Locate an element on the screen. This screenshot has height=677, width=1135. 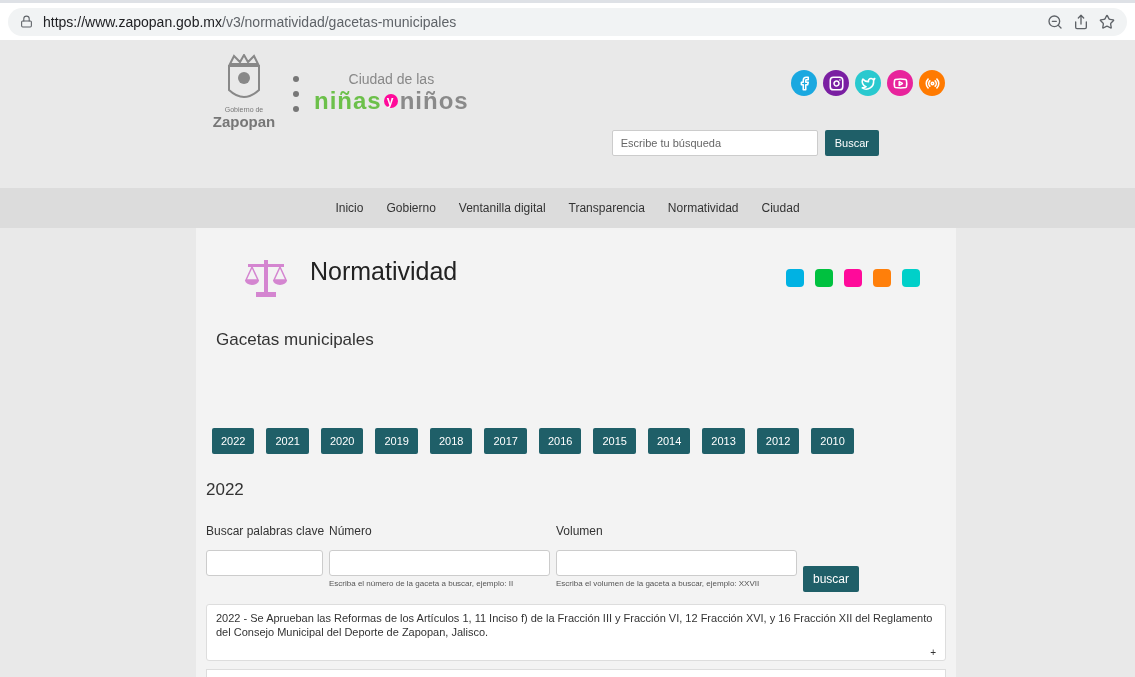
year-button: 2022 is located at coordinates (233, 441).